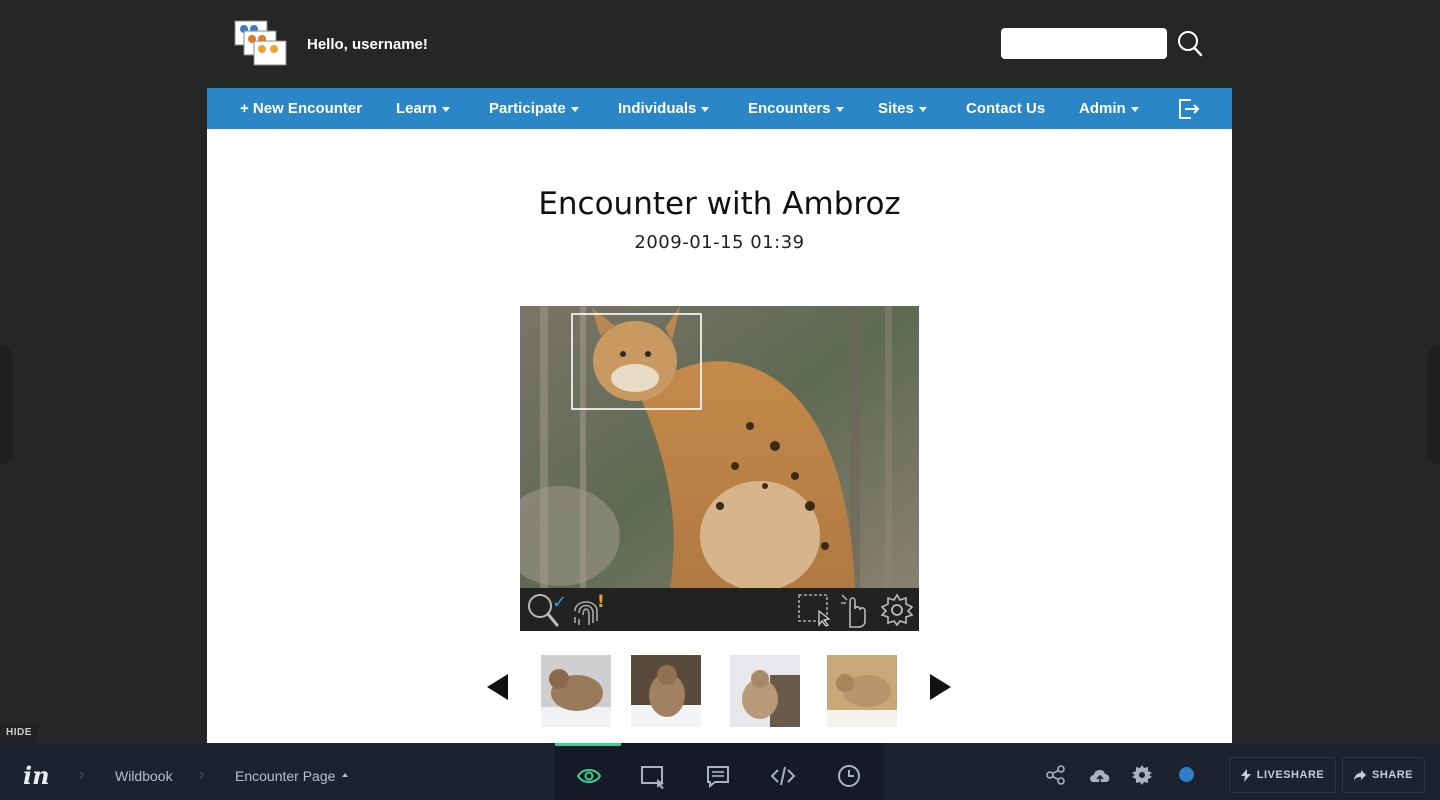  Describe the element at coordinates (783, 776) in the screenshot. I see `code-inspect-icon` at that location.